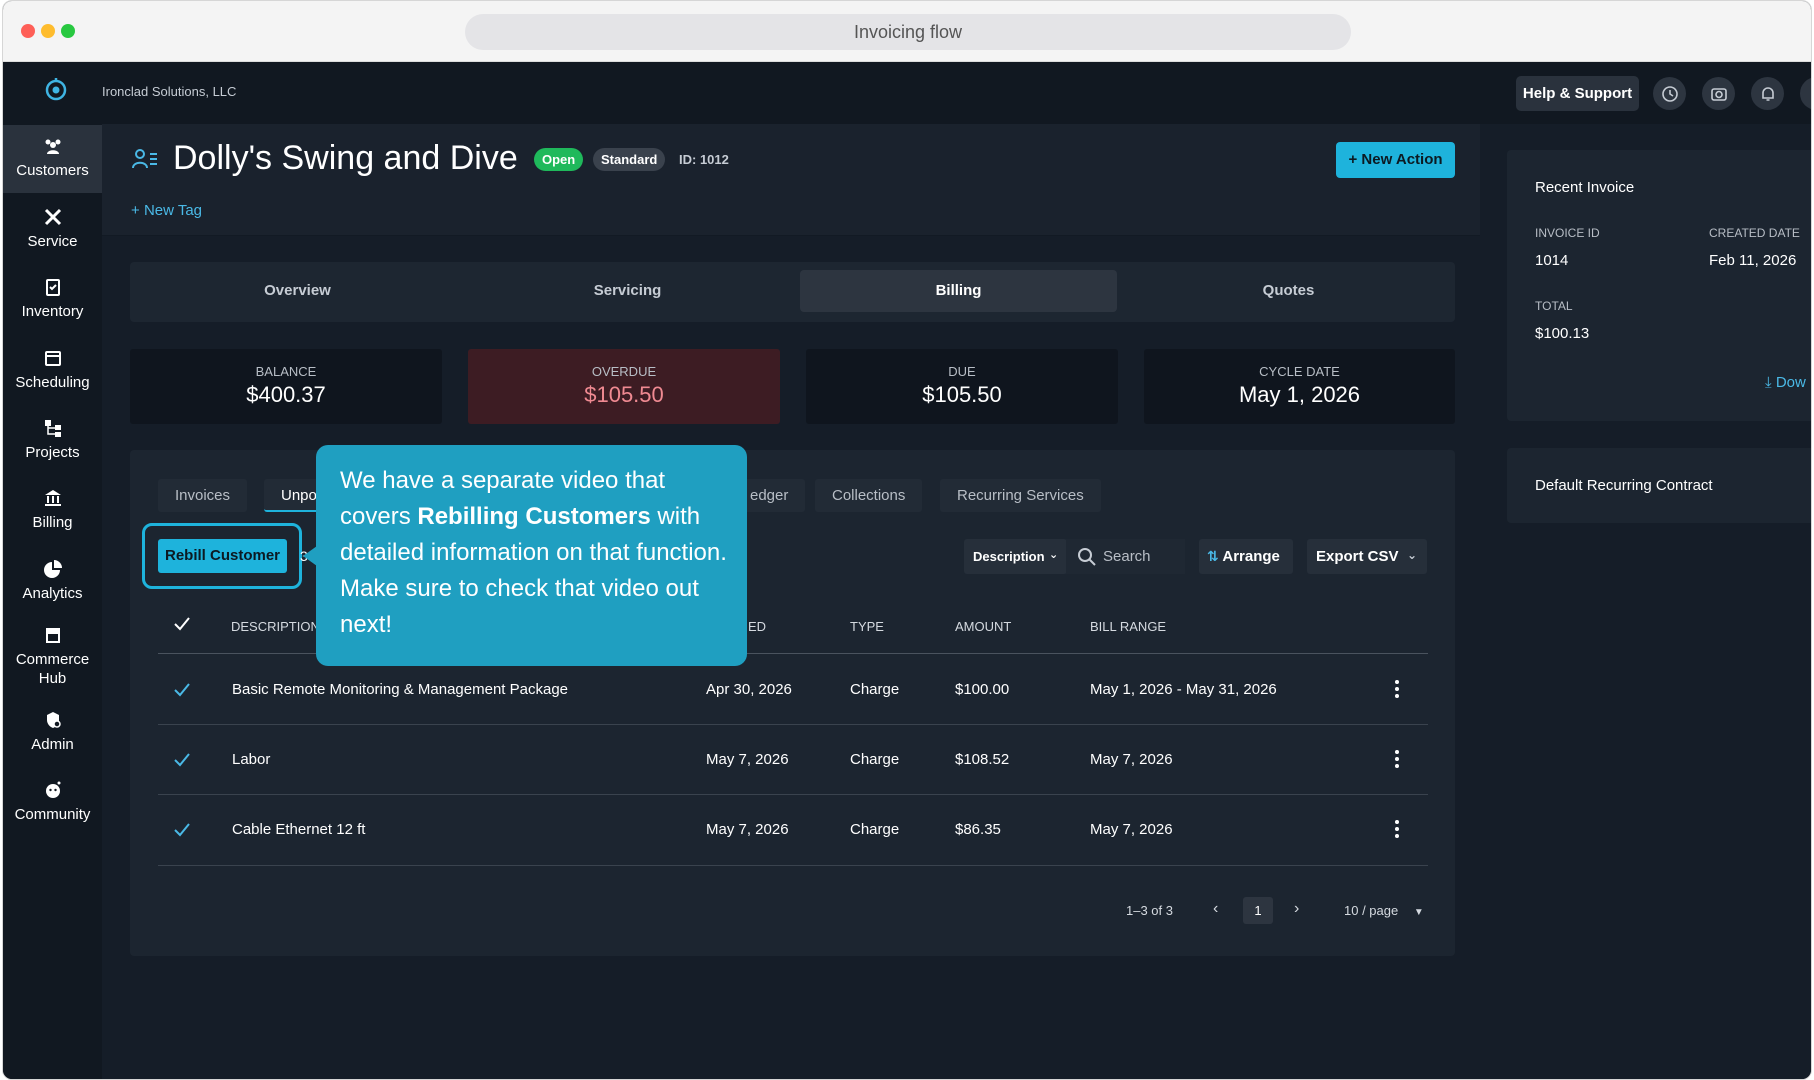  What do you see at coordinates (1770, 382) in the screenshot?
I see `download-icon: ⤓` at bounding box center [1770, 382].